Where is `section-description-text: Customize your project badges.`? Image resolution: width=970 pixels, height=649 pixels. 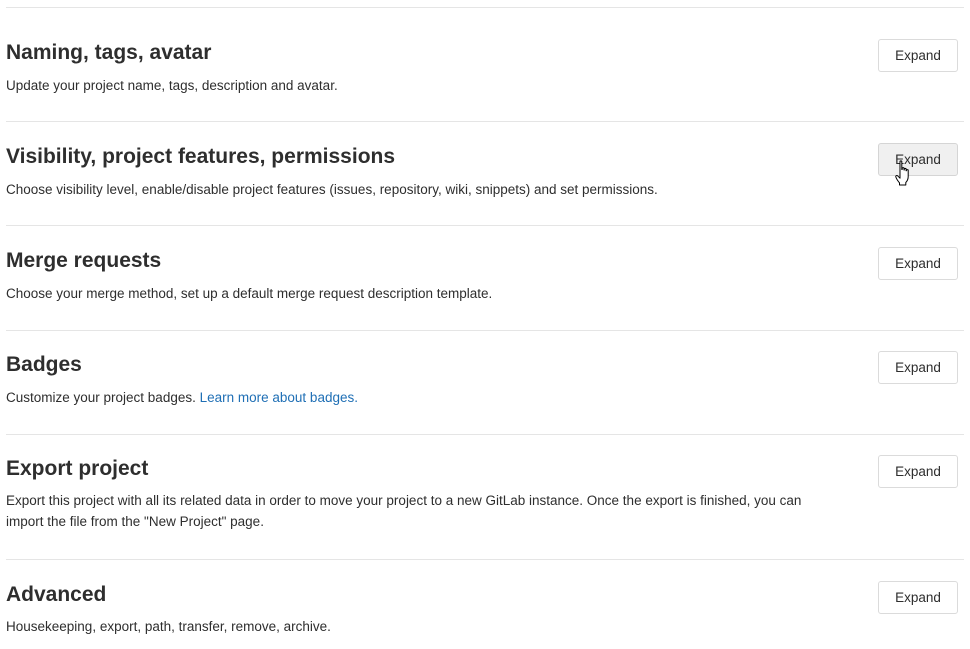
section-description-text: Customize your project badges. is located at coordinates (101, 397).